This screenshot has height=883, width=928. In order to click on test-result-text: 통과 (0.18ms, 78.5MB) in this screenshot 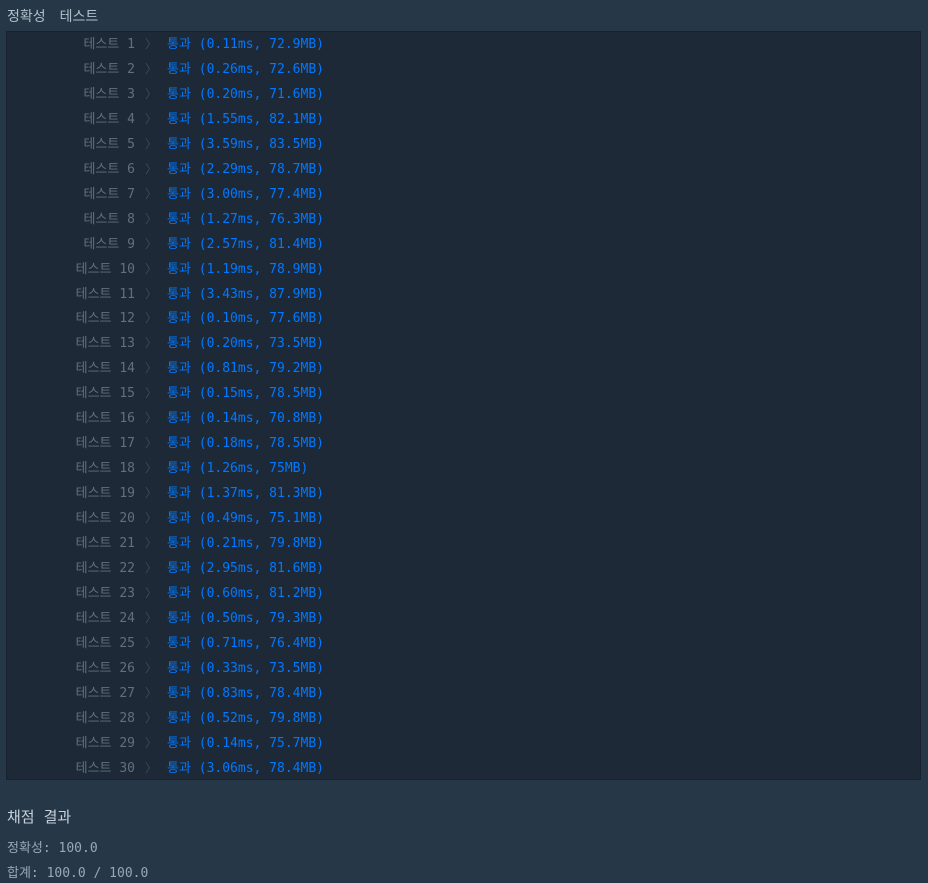, I will do `click(245, 444)`.